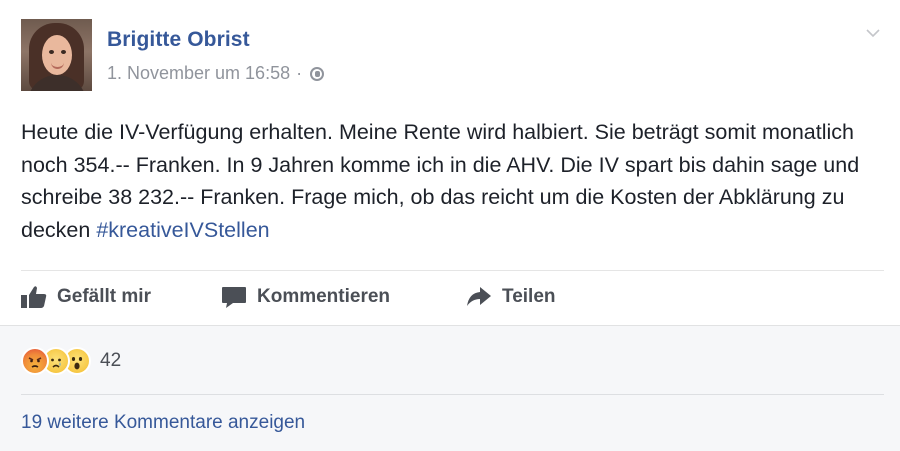  I want to click on chevron-down-icon, so click(873, 33).